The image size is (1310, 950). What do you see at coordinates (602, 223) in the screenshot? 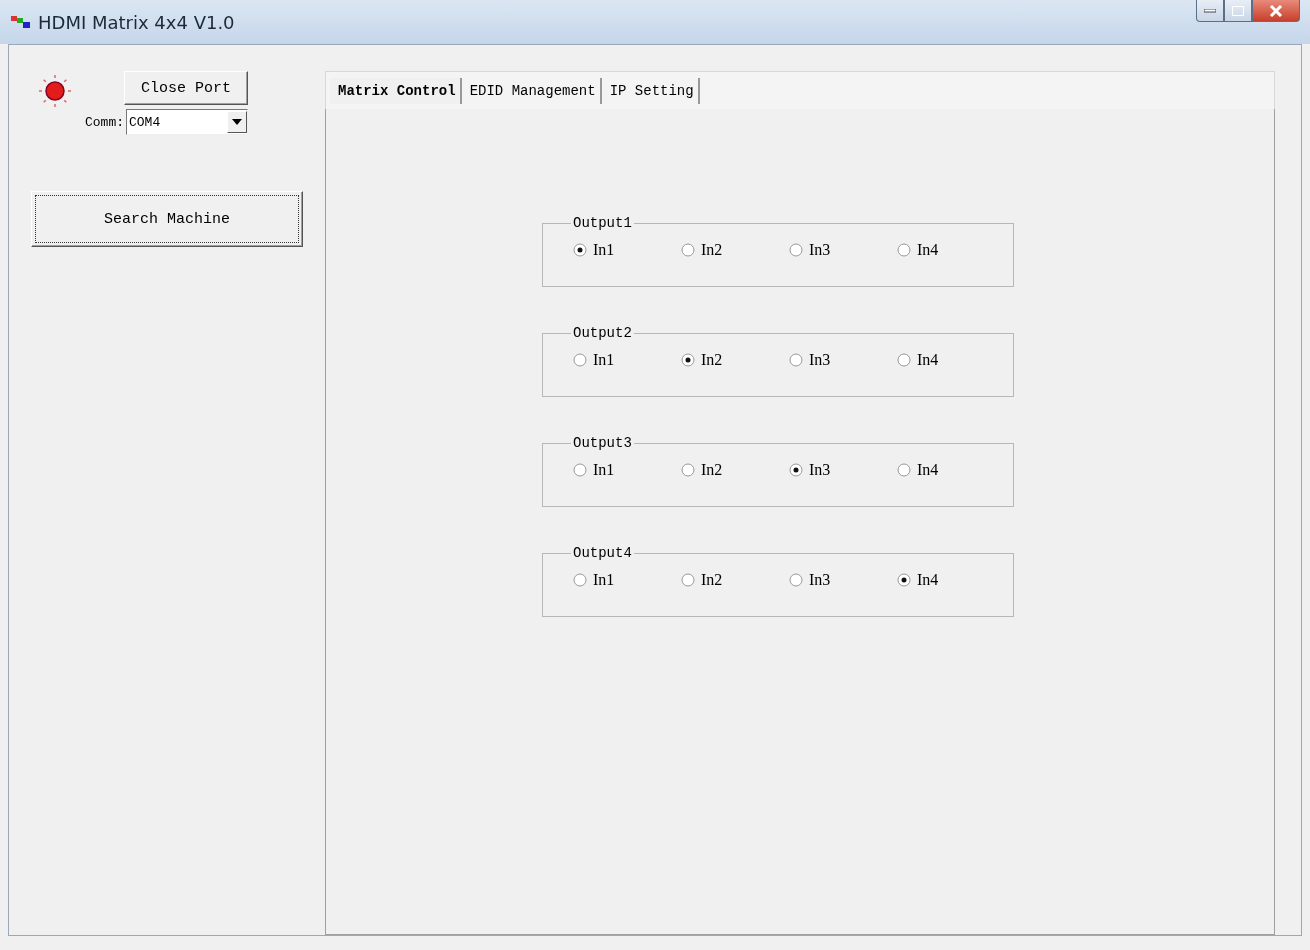
I see `group-title: Output1` at bounding box center [602, 223].